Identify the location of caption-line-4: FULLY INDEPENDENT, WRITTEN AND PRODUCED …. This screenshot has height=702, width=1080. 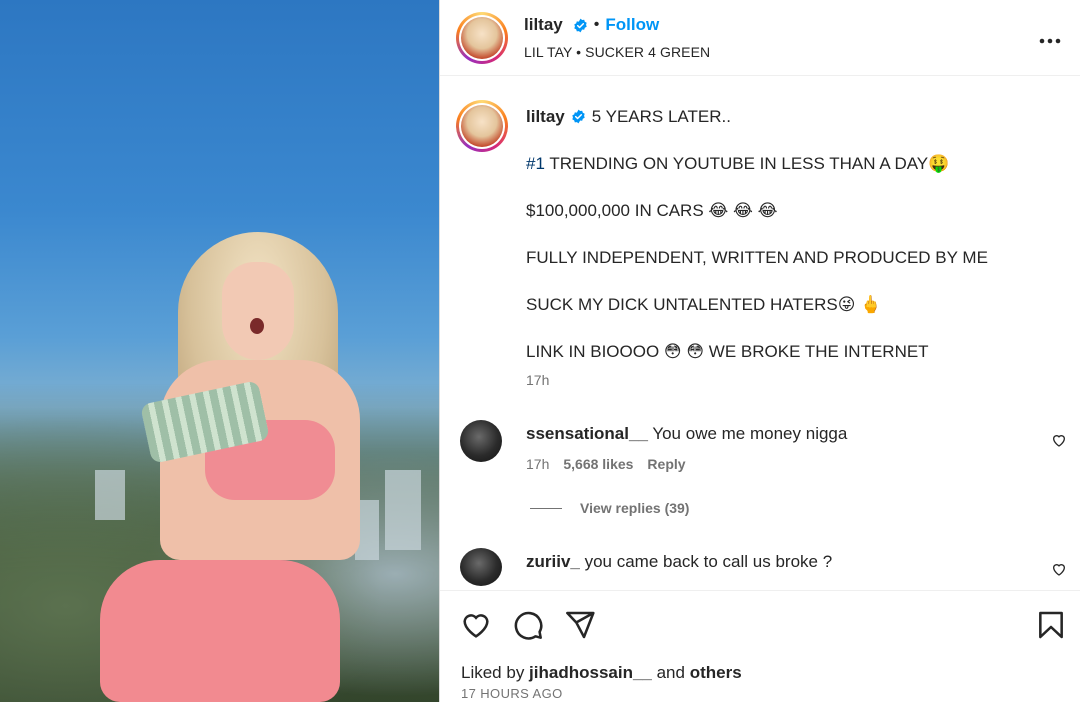
(757, 257).